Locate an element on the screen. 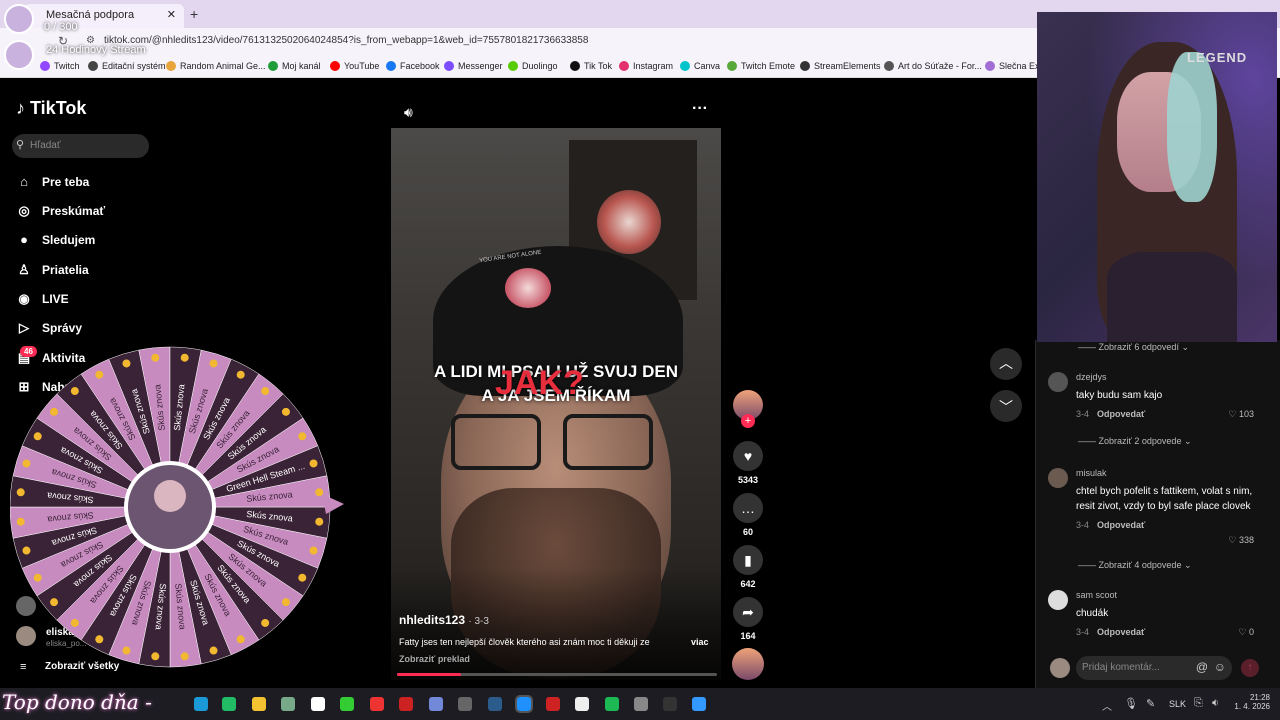 The height and width of the screenshot is (720, 1280). sidebar-item-label: Pre teba is located at coordinates (66, 182).